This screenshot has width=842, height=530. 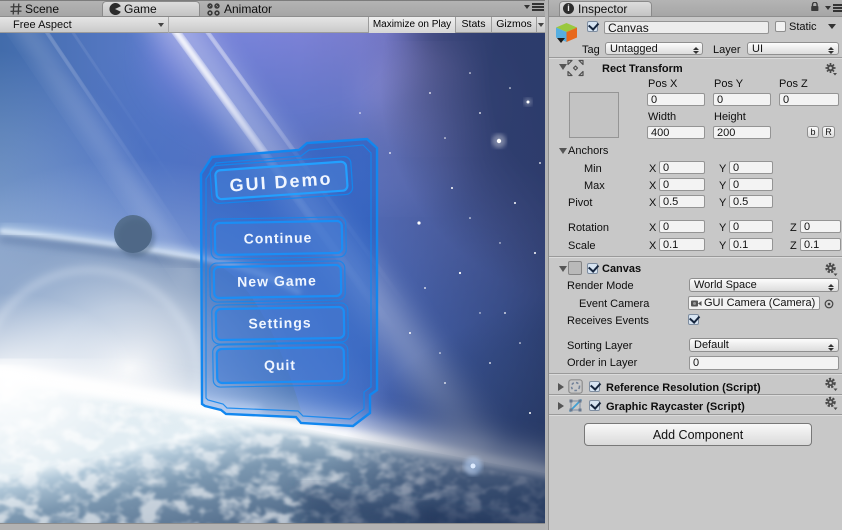 What do you see at coordinates (277, 280) in the screenshot?
I see `svg-text: New Game` at bounding box center [277, 280].